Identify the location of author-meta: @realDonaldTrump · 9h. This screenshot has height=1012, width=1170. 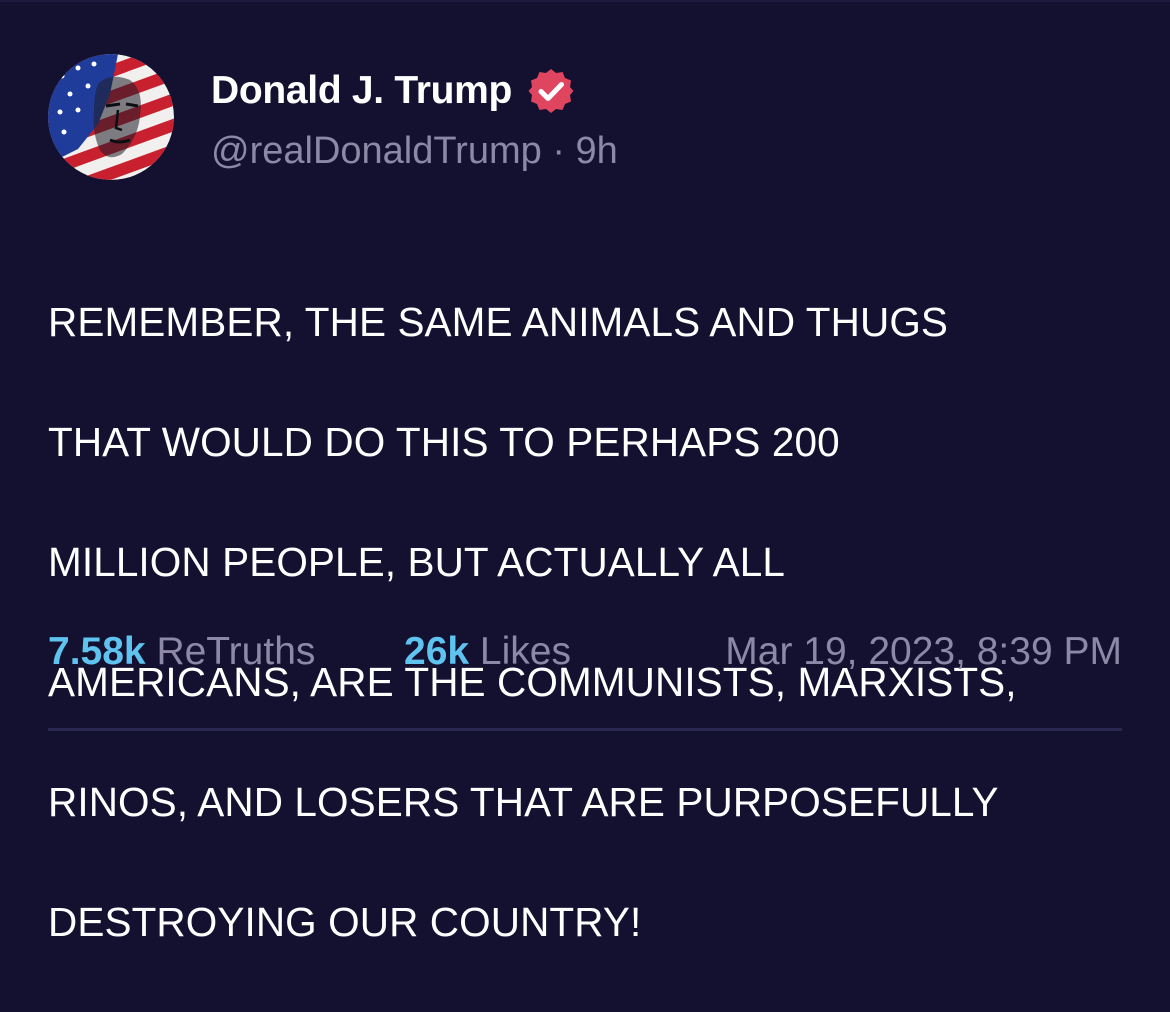
(414, 151).